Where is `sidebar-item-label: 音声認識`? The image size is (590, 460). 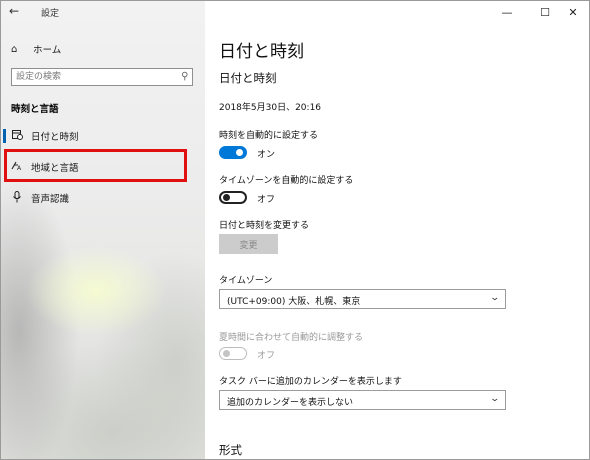
sidebar-item-label: 音声認識 is located at coordinates (50, 199).